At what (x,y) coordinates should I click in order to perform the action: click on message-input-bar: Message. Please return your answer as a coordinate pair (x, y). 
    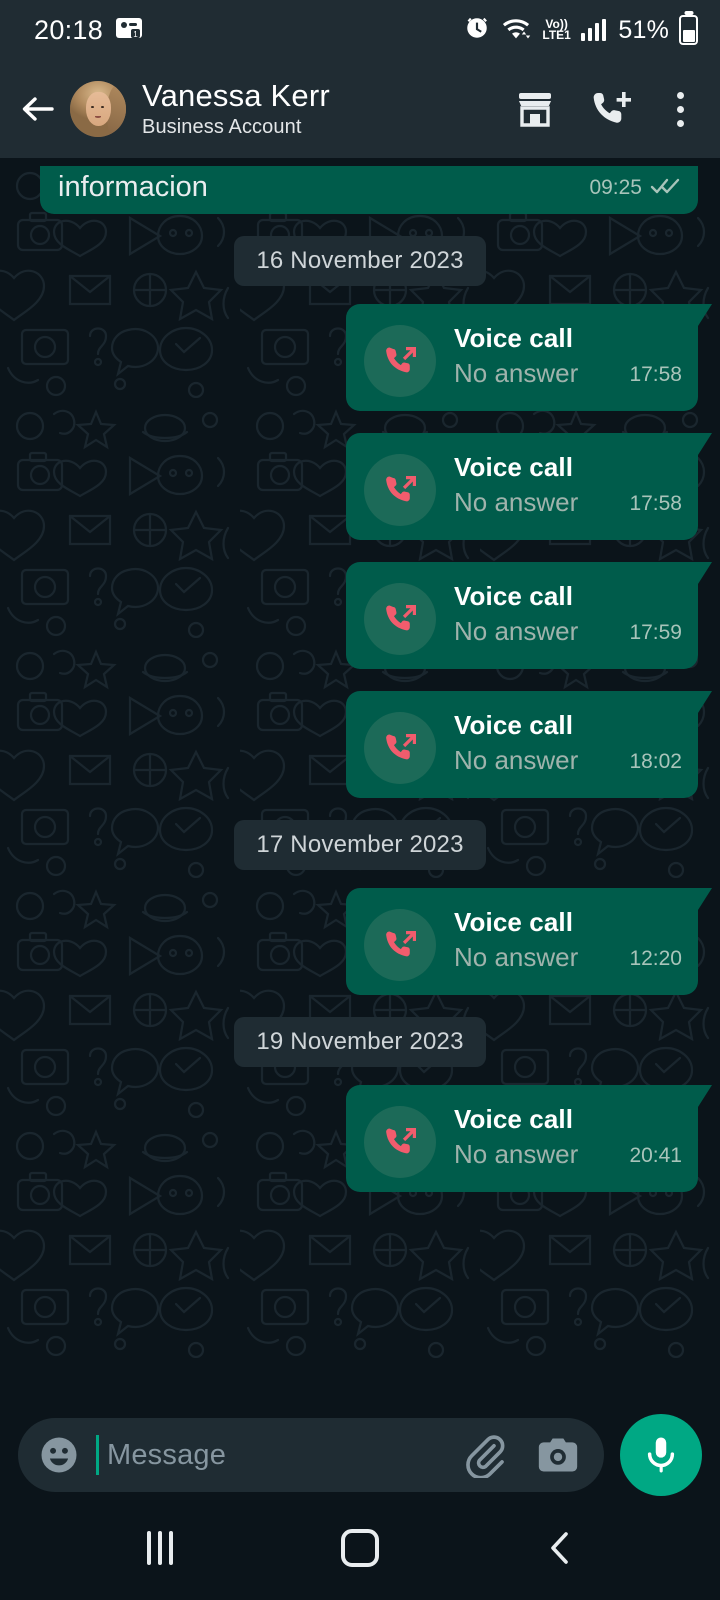
    Looking at the image, I should click on (360, 1455).